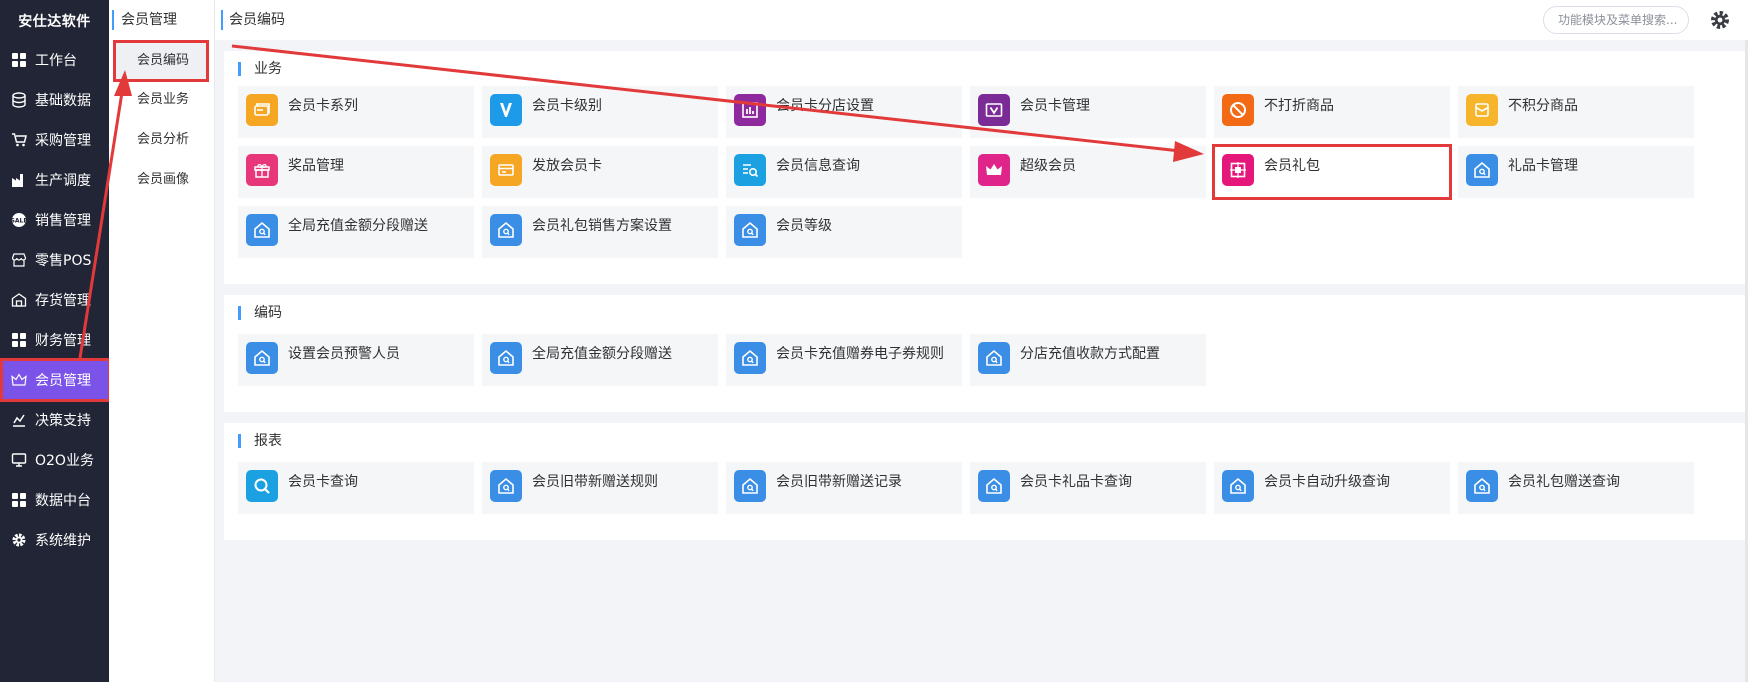 The image size is (1748, 682). What do you see at coordinates (1088, 112) in the screenshot?
I see `tile-member-card-management: 会员卡管理` at bounding box center [1088, 112].